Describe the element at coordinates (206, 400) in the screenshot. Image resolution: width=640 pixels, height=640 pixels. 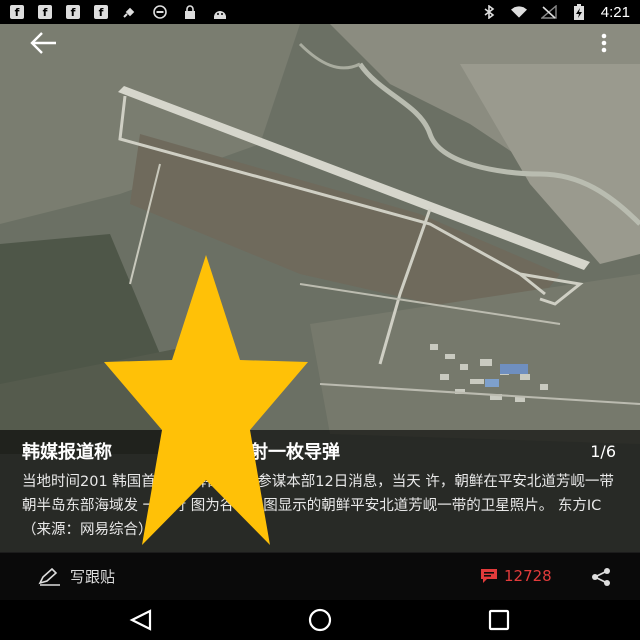
I see `star-overlay` at that location.